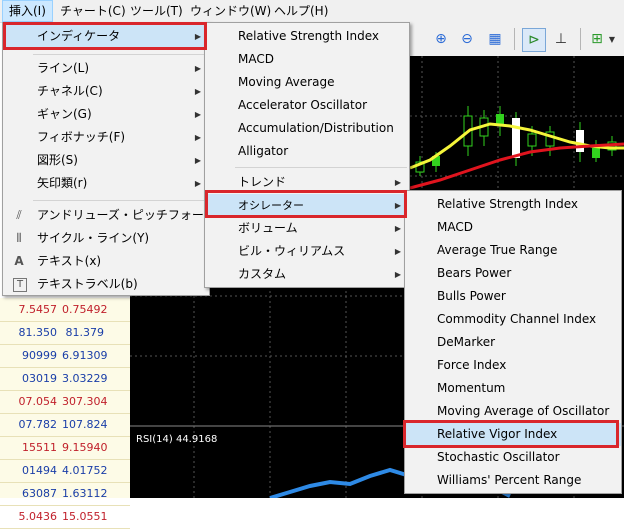 This screenshot has width=624, height=529. I want to click on table-row: 03019 3.03229, so click(65, 379).